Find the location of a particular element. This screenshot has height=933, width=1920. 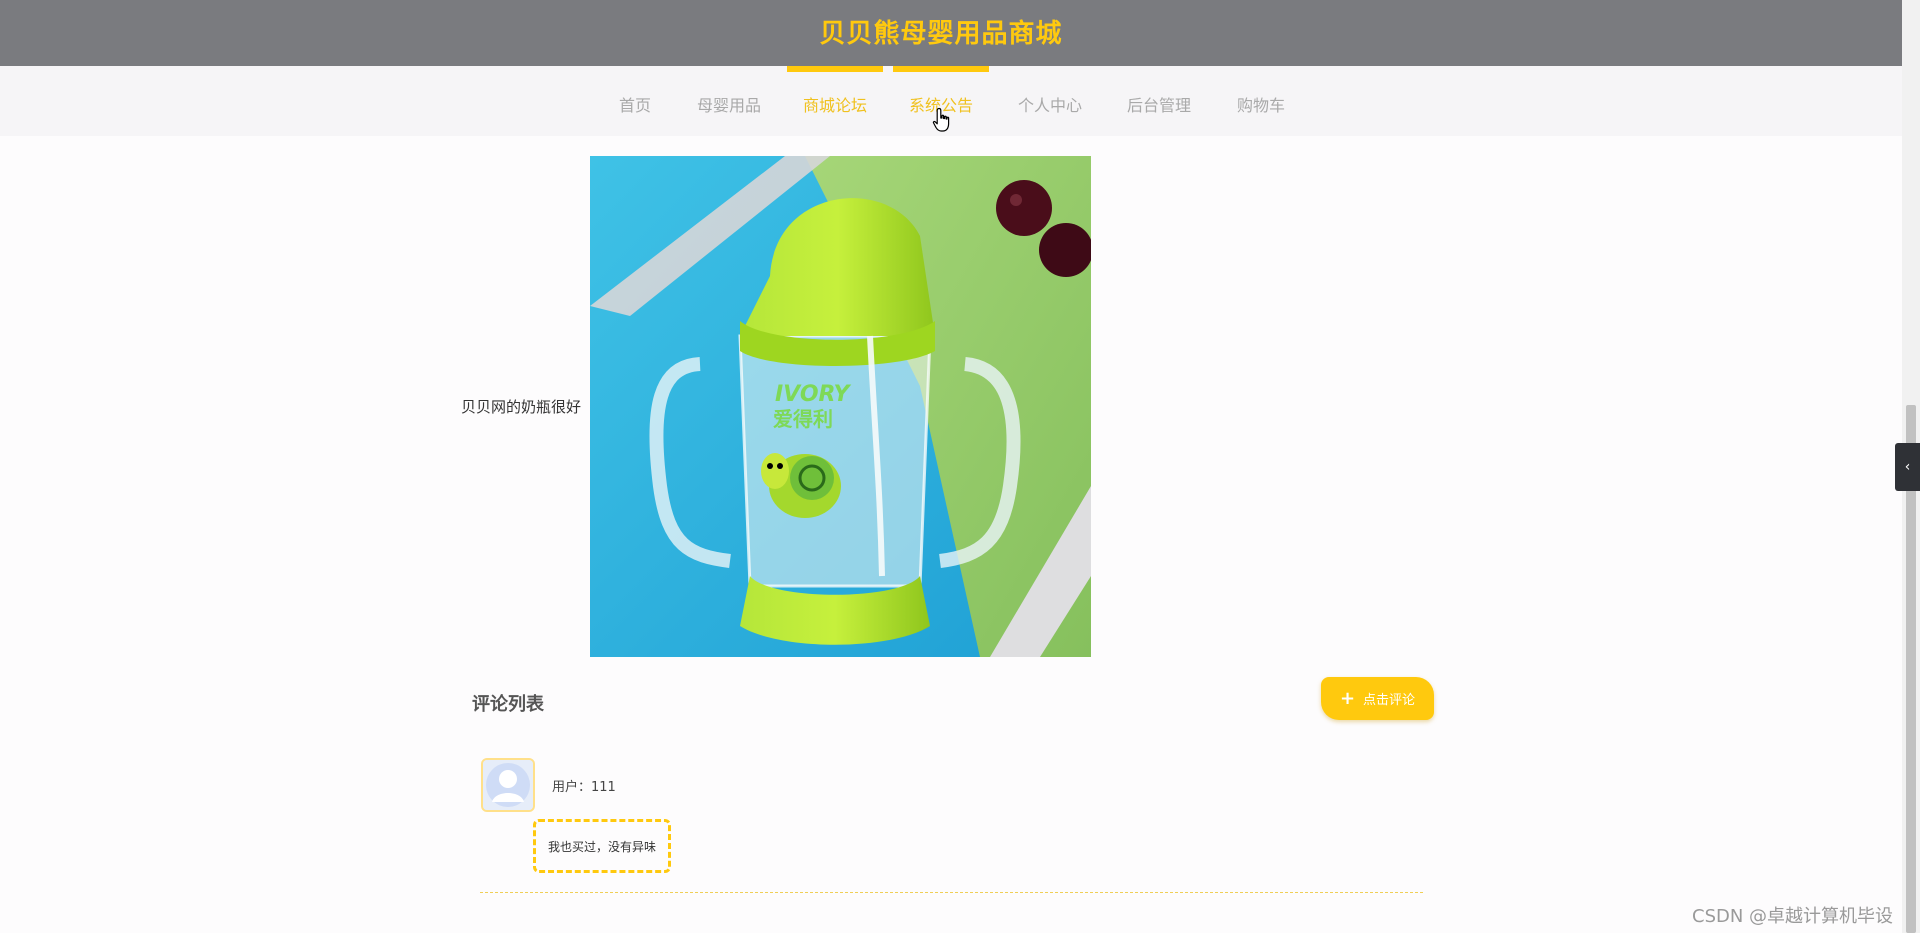

nav-item-user-center: 个人中心 is located at coordinates (1050, 104).